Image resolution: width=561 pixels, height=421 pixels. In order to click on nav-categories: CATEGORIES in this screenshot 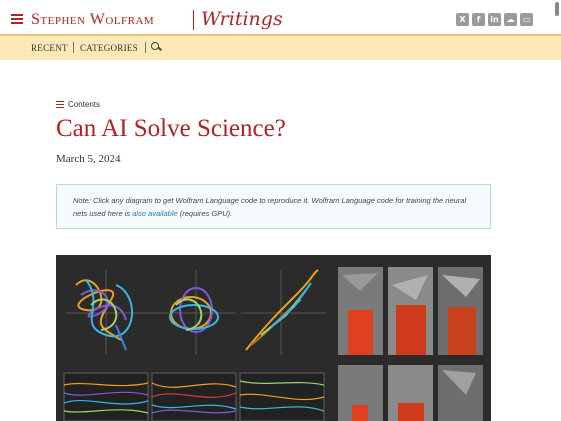, I will do `click(109, 48)`.